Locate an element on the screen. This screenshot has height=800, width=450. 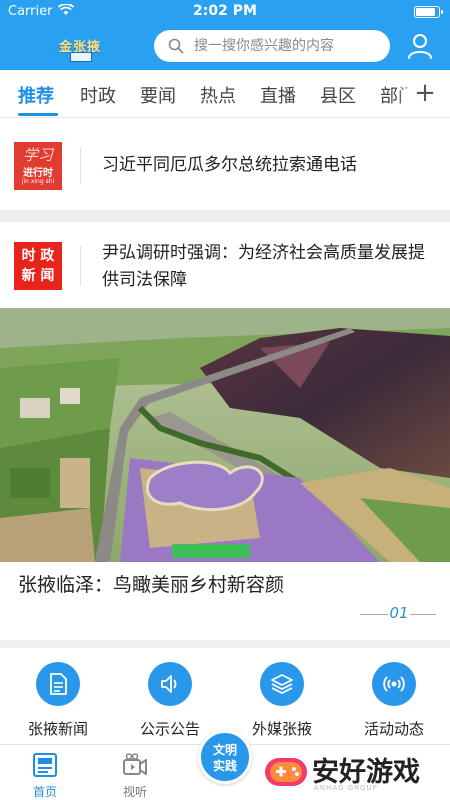
civilization-practice-button: 文明 实践 is located at coordinates (225, 757).